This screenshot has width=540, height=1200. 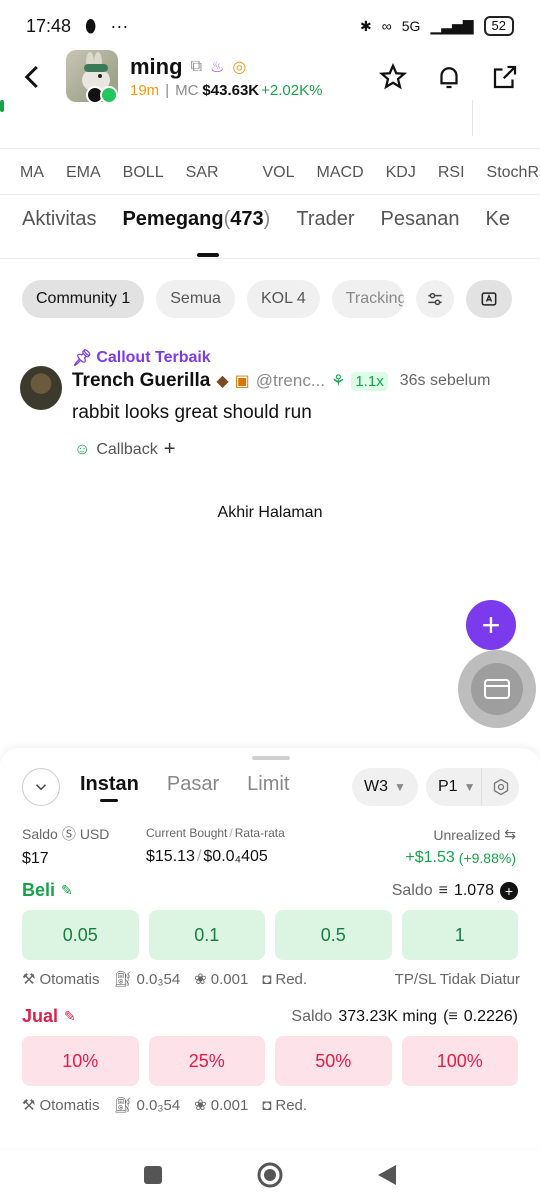 I want to click on preset-settings-button, so click(x=500, y=787).